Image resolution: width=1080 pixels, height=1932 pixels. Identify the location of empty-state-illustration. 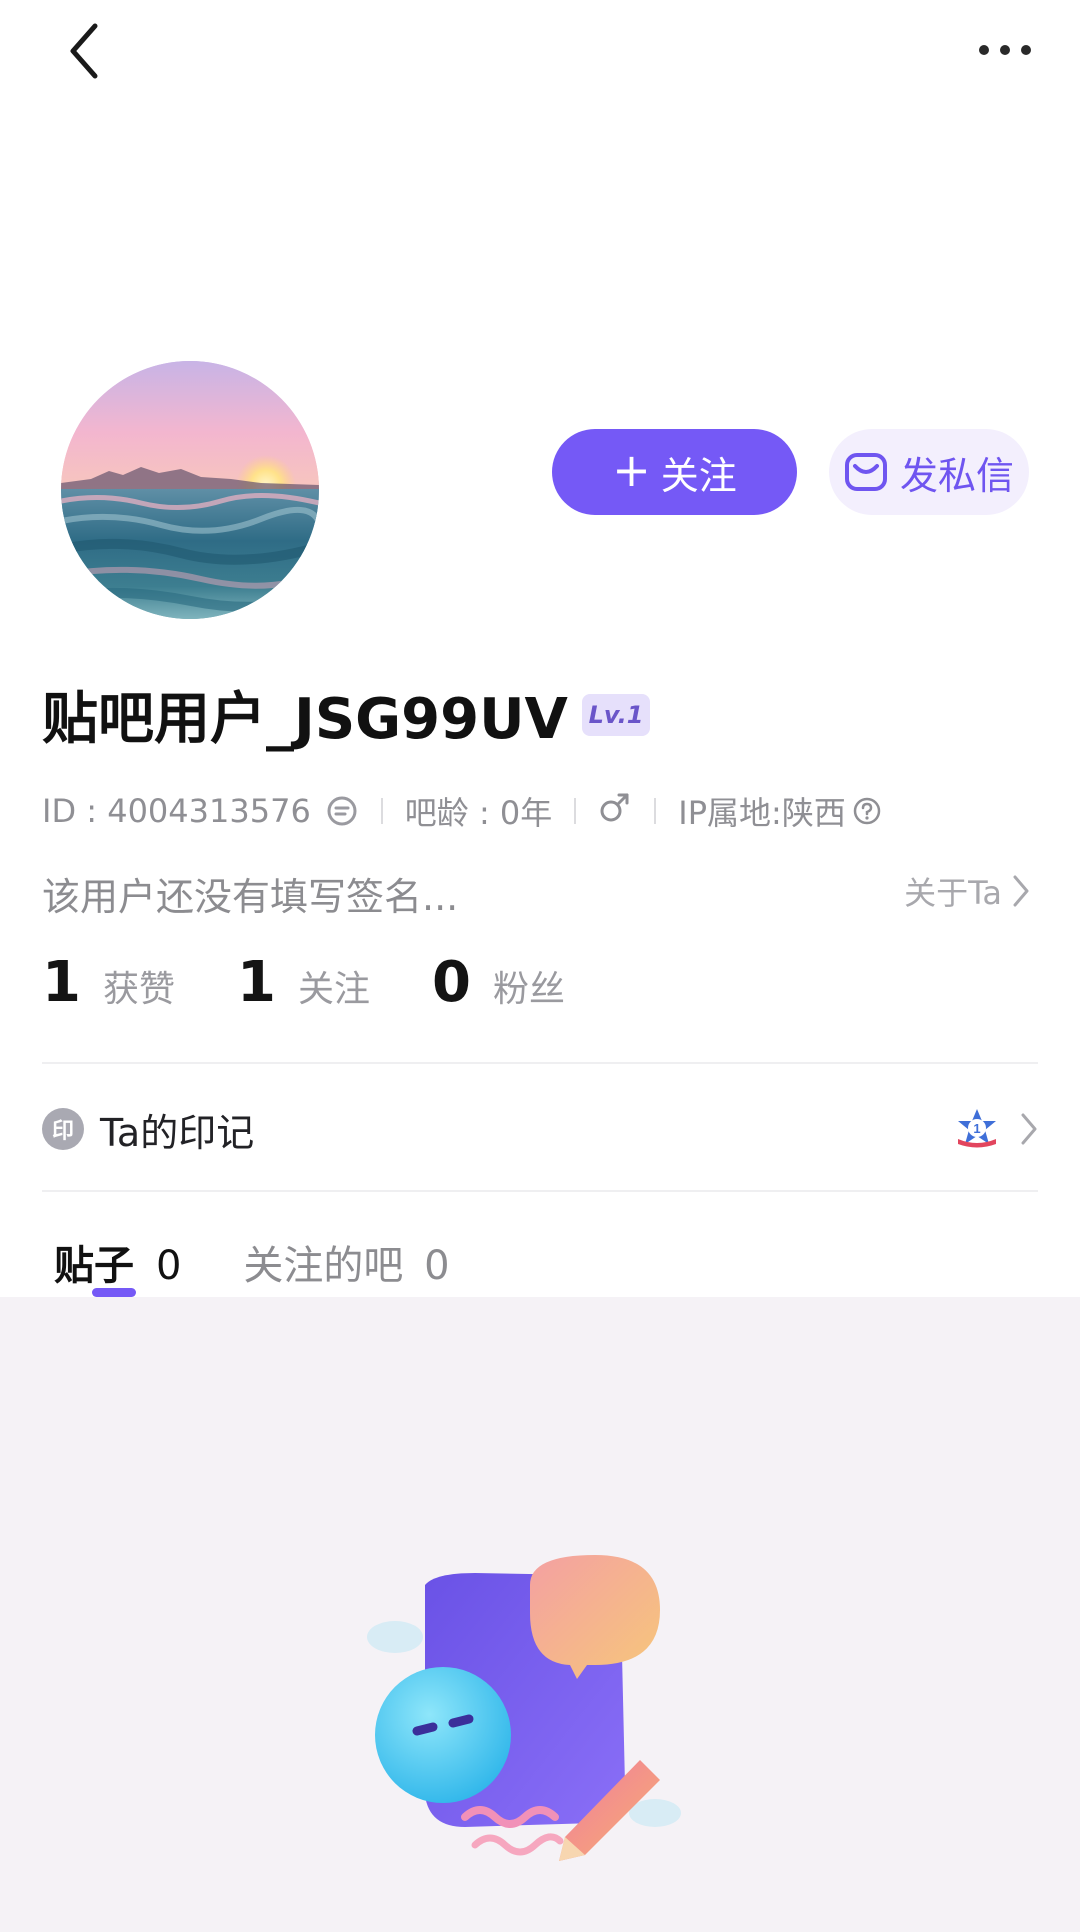
(530, 1715).